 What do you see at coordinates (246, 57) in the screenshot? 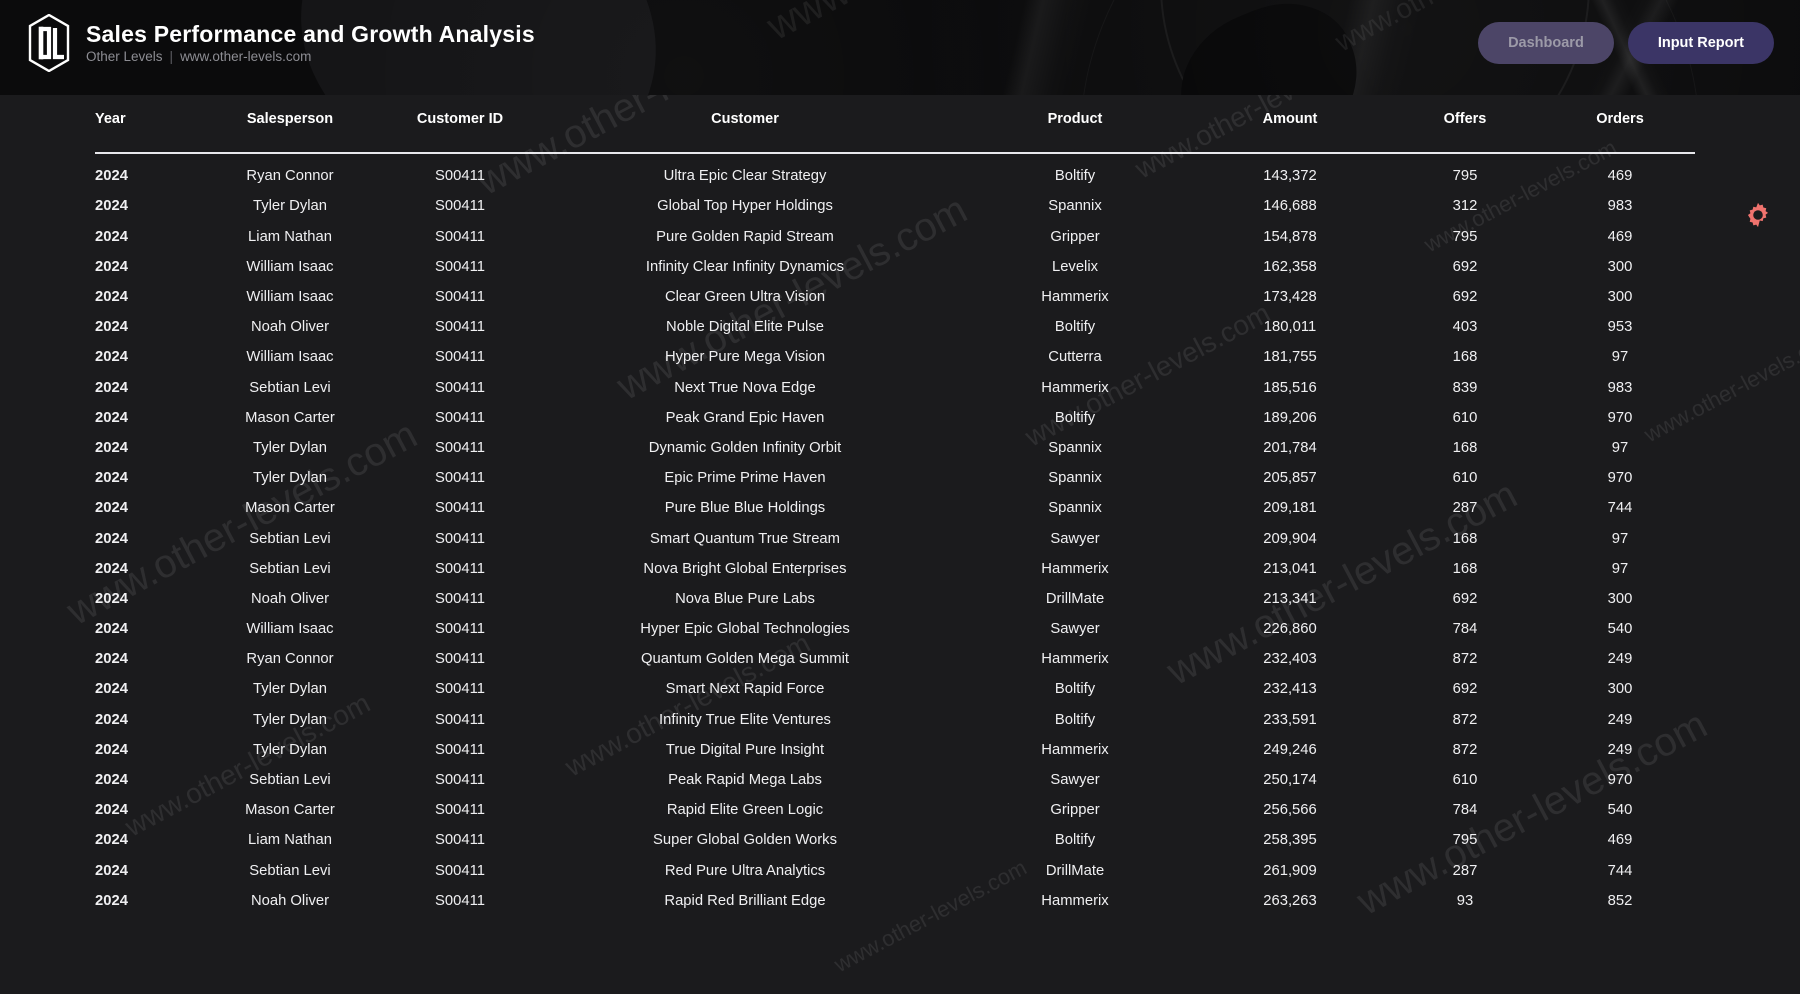
I see `website-url: www.other-levels.com` at bounding box center [246, 57].